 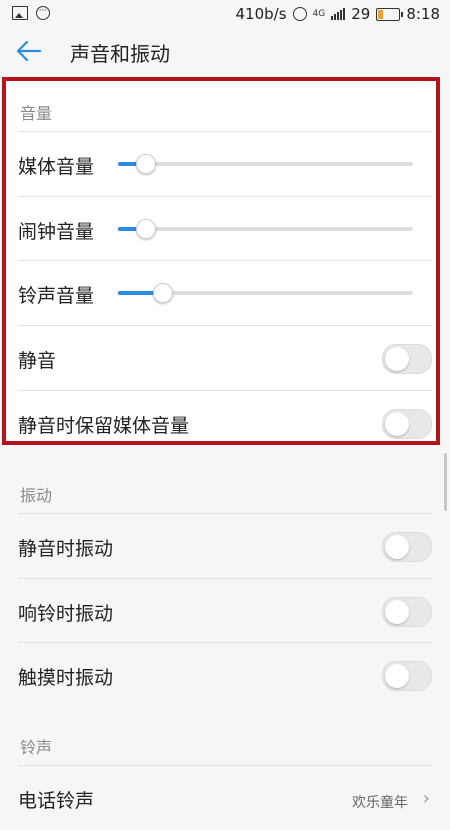 What do you see at coordinates (265, 293) in the screenshot?
I see `ringtone-volume-slider` at bounding box center [265, 293].